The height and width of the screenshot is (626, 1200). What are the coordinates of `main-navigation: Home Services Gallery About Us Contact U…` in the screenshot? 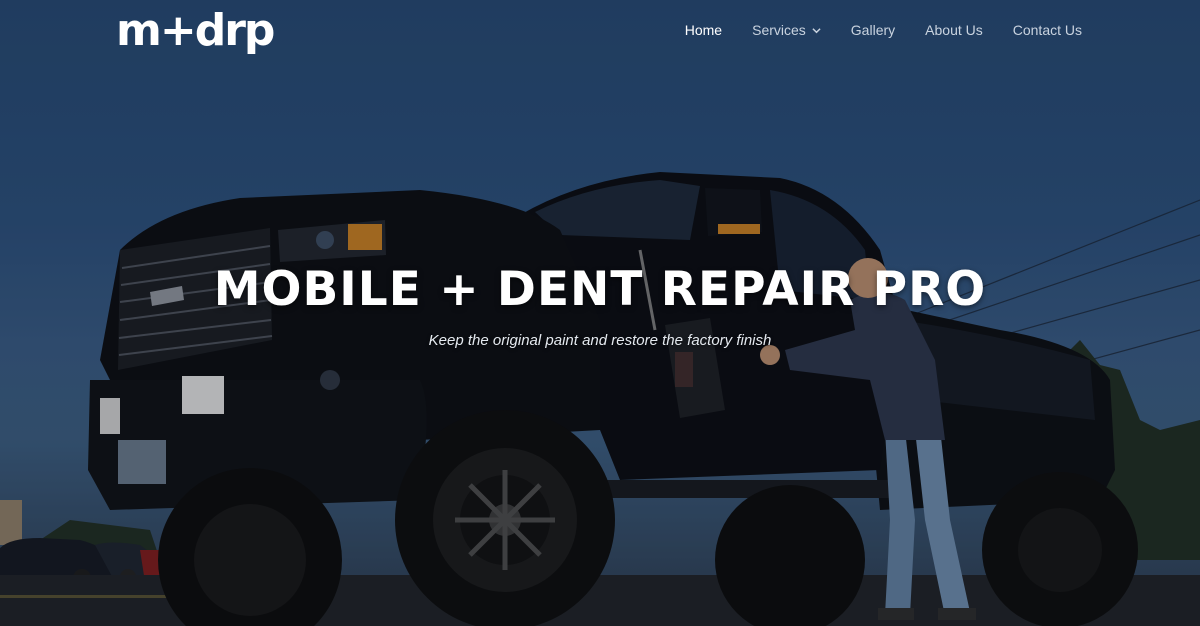 It's located at (868, 30).